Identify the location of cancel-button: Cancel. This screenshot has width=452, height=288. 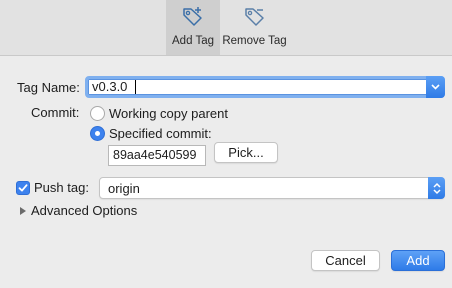
(345, 260).